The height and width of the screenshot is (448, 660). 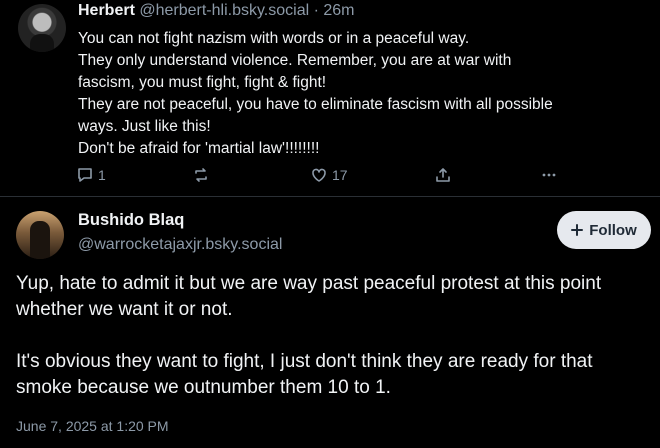 What do you see at coordinates (102, 175) in the screenshot?
I see `reply-count: 1` at bounding box center [102, 175].